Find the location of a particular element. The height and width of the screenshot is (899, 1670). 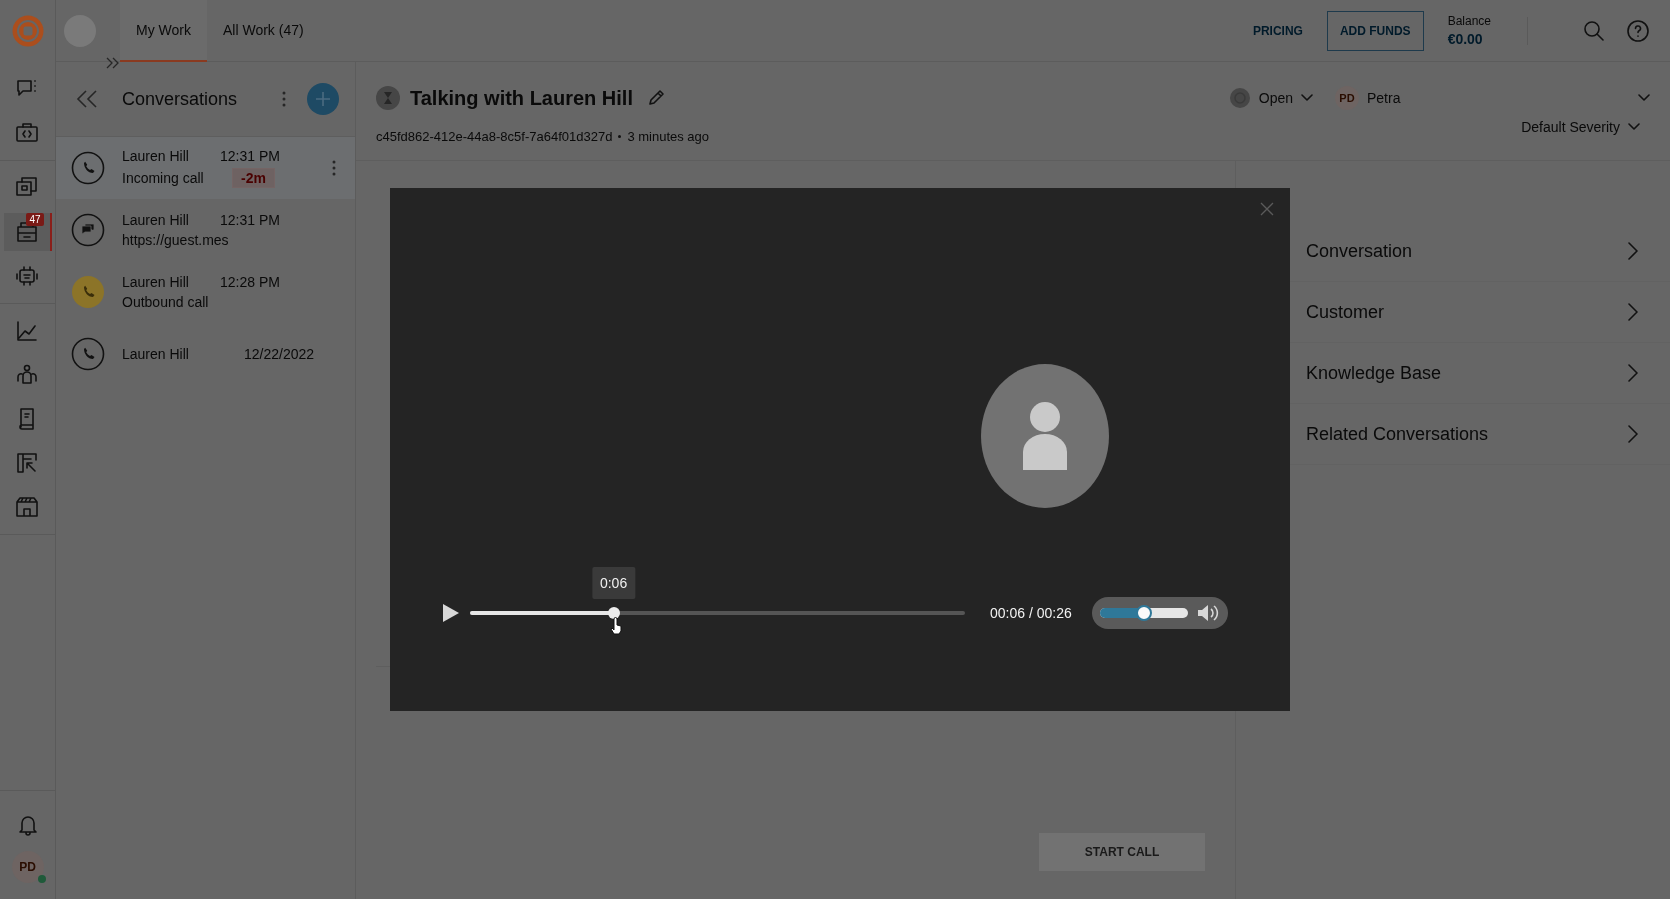

inbox-nav-button: 47 is located at coordinates (27, 232).